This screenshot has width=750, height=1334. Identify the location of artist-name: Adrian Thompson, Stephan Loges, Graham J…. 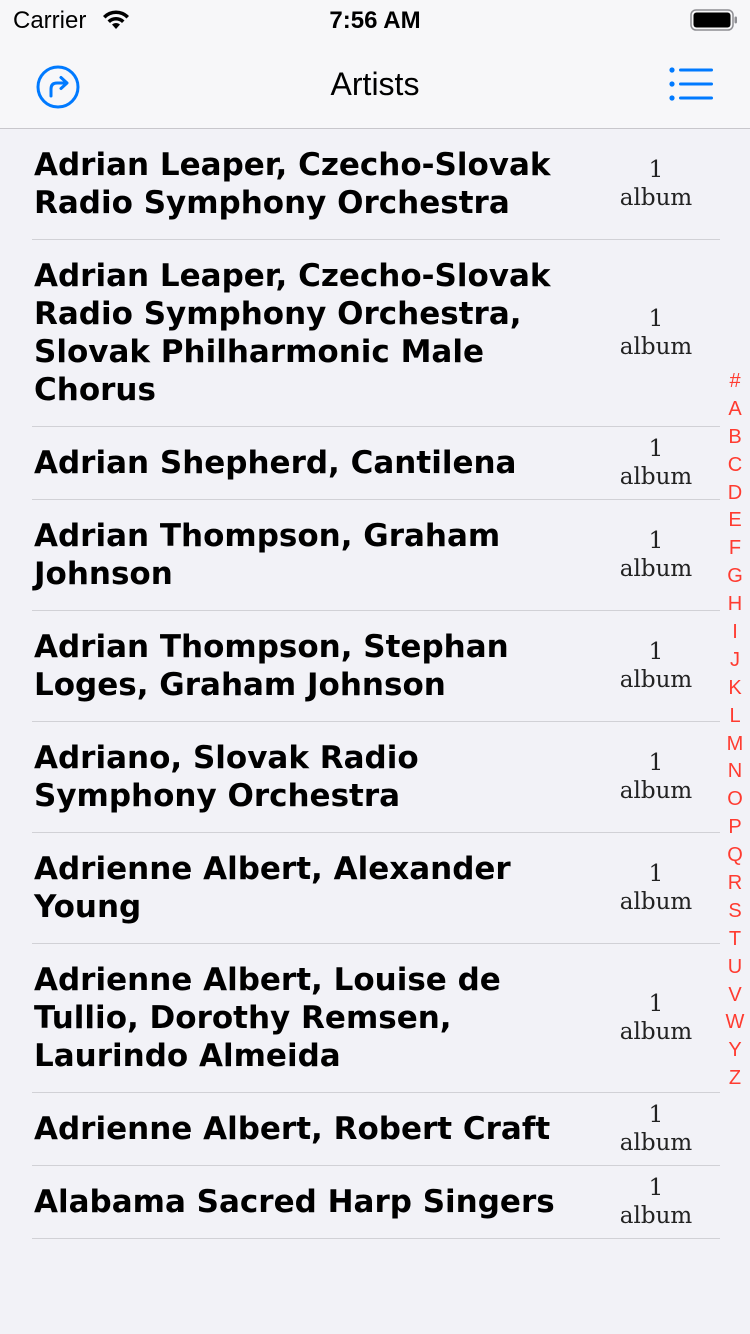
(271, 666).